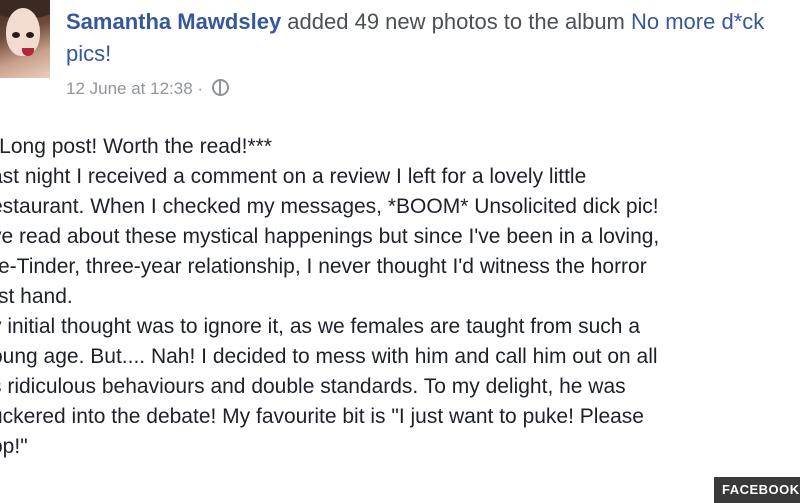 The width and height of the screenshot is (800, 503). I want to click on source-watermark: FACEBOOK, so click(757, 490).